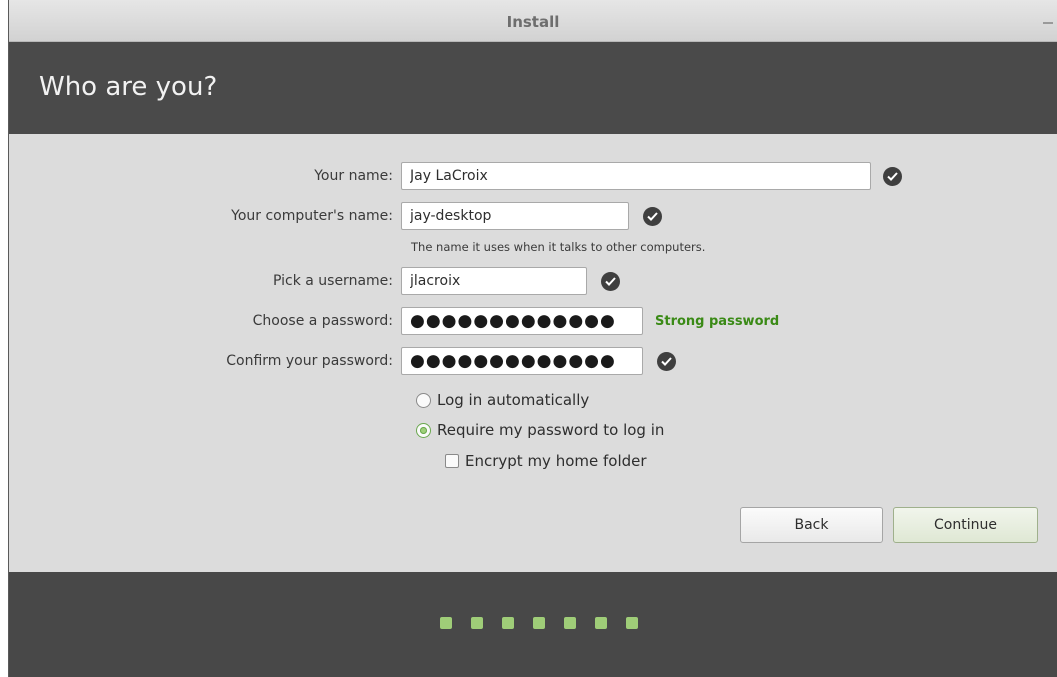 The image size is (1057, 677). I want to click on window-title: Install, so click(533, 22).